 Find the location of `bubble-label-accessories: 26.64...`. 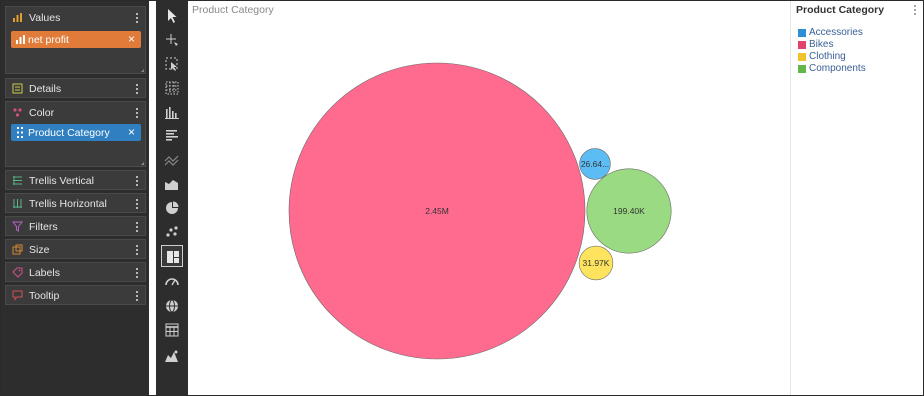

bubble-label-accessories: 26.64... is located at coordinates (595, 164).